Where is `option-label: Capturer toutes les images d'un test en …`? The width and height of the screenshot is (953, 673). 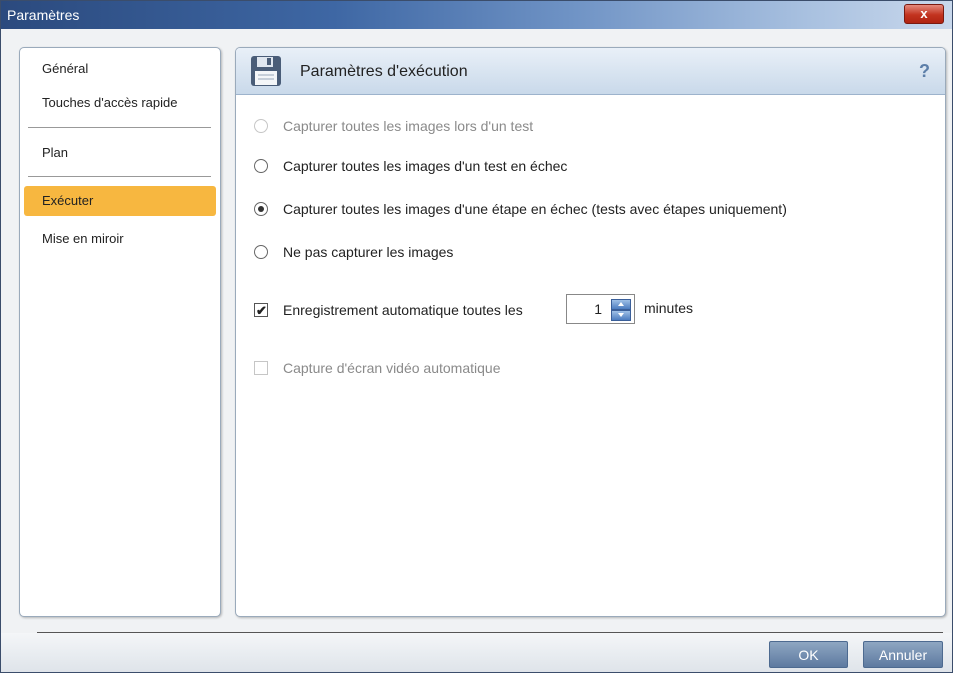 option-label: Capturer toutes les images d'un test en … is located at coordinates (425, 166).